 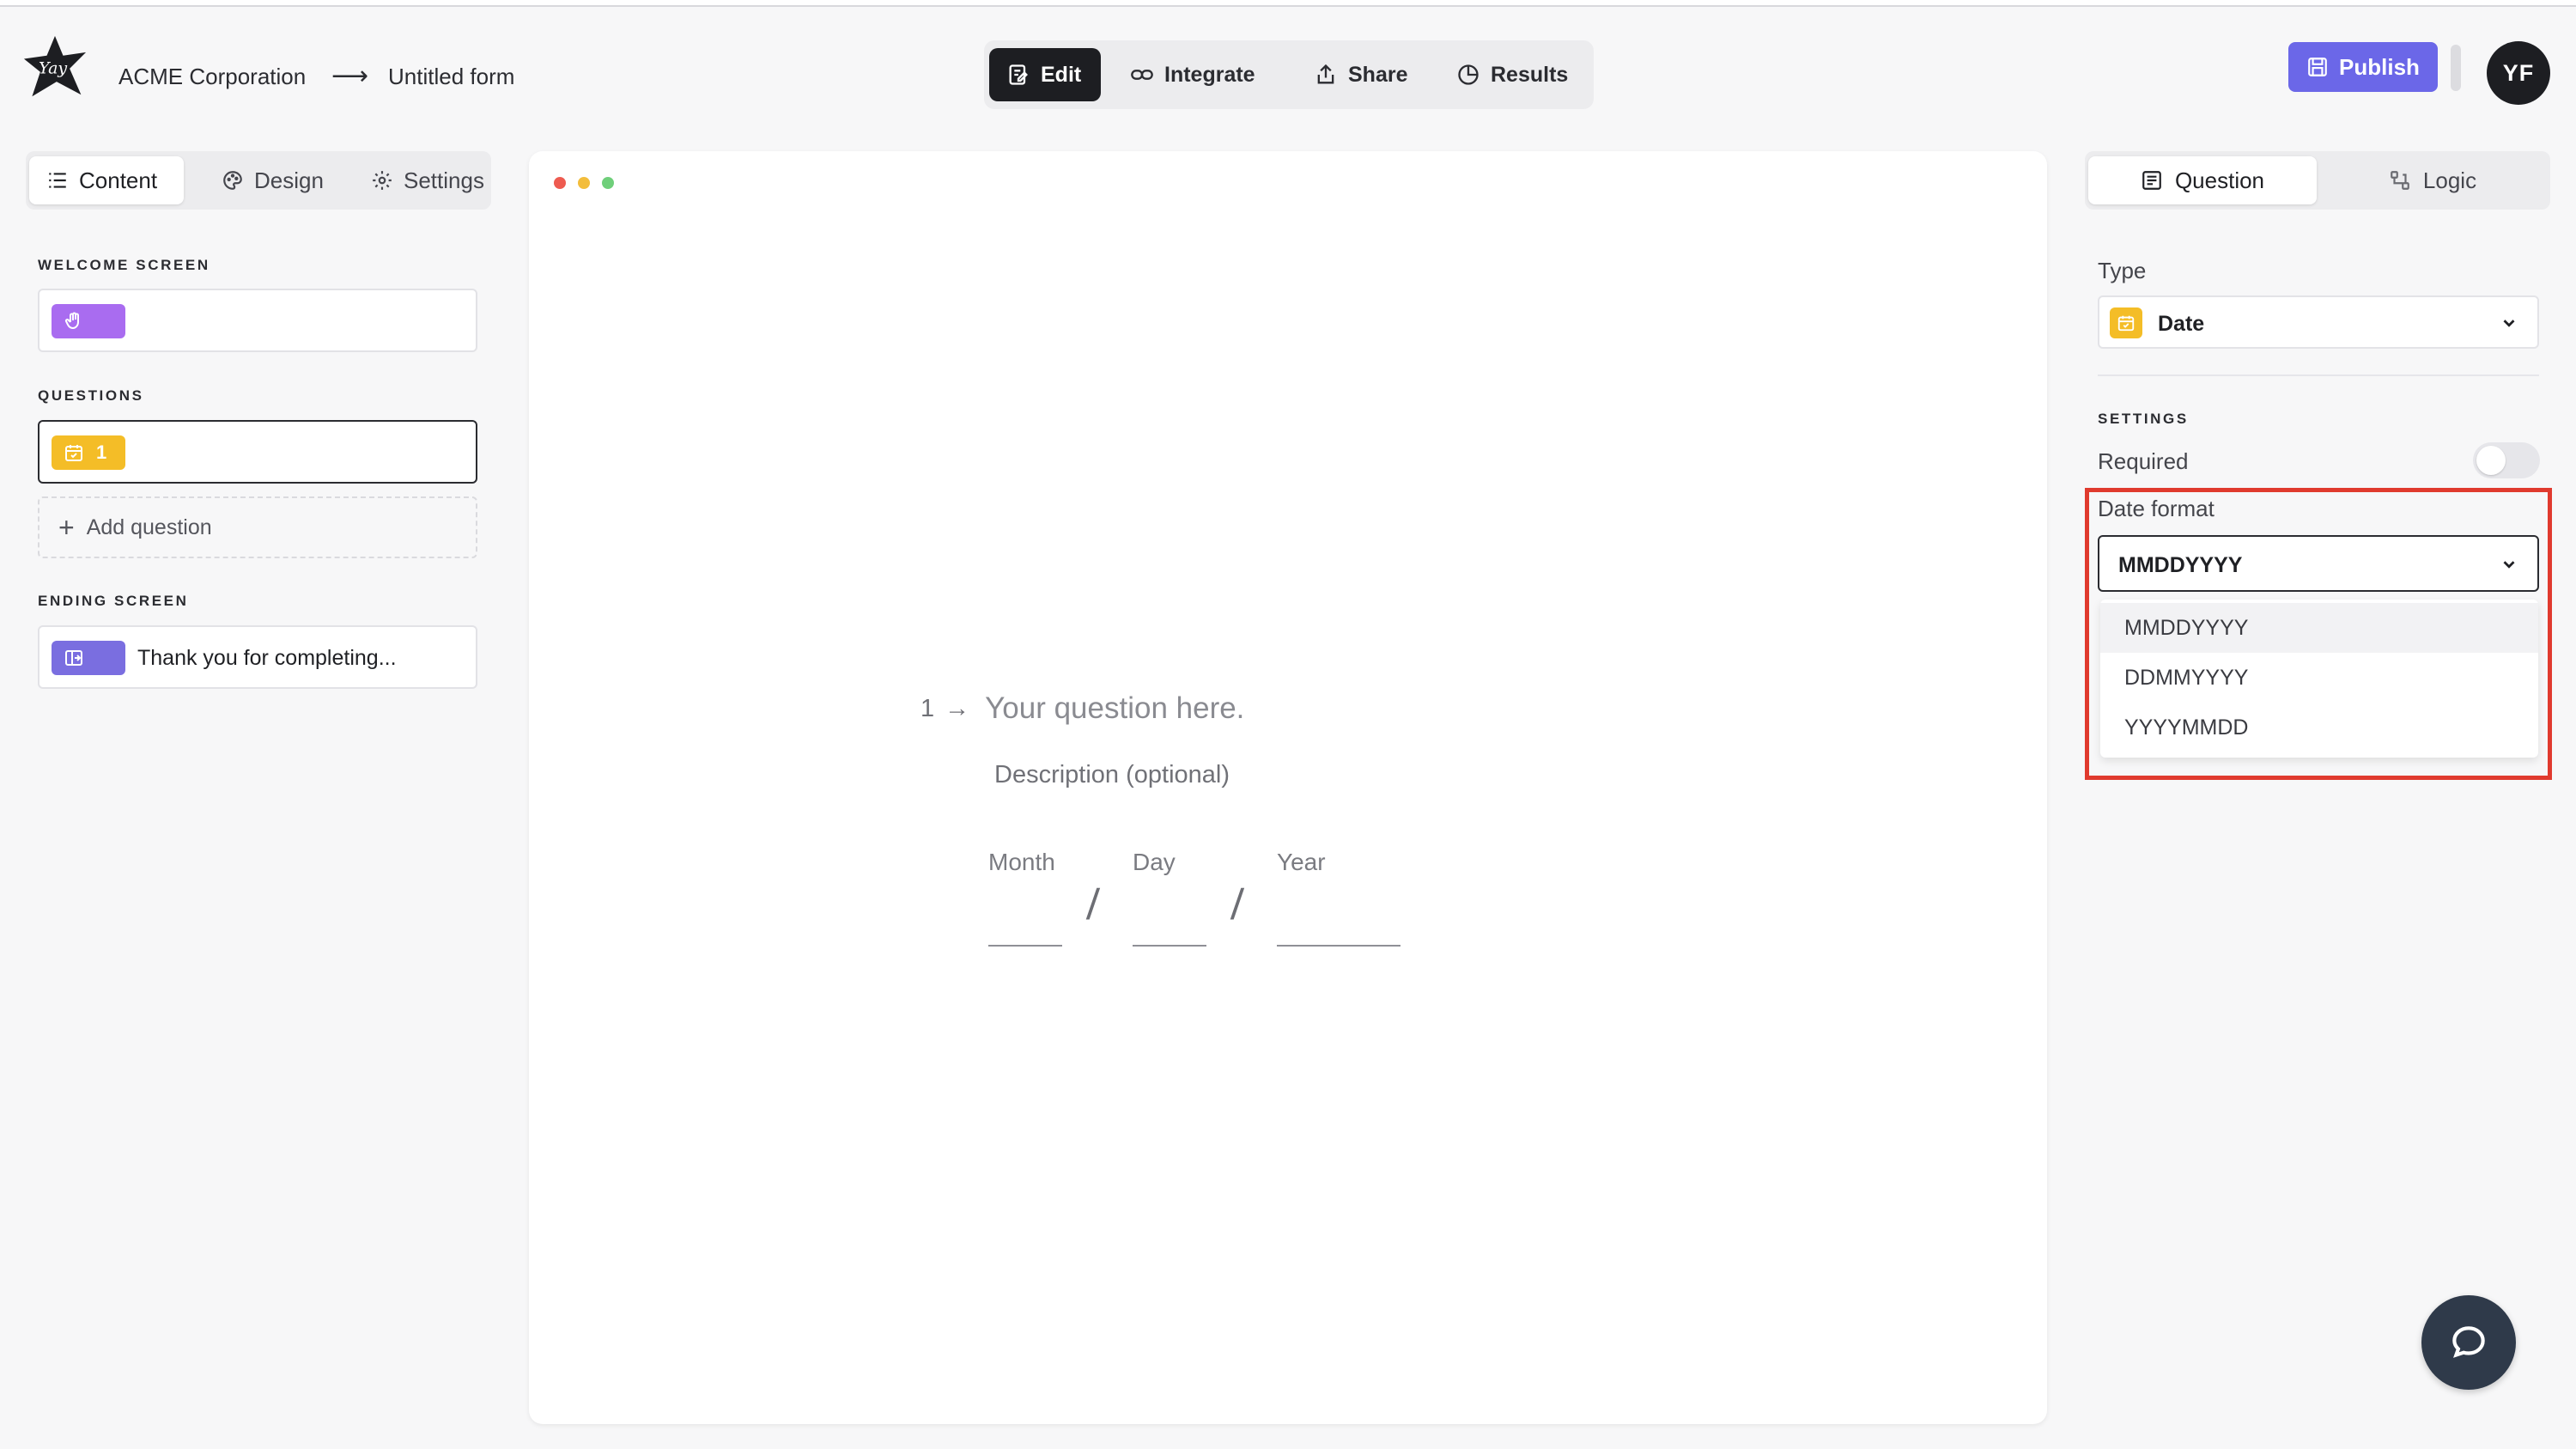 I want to click on tab-edit-label: Edit, so click(x=1061, y=74).